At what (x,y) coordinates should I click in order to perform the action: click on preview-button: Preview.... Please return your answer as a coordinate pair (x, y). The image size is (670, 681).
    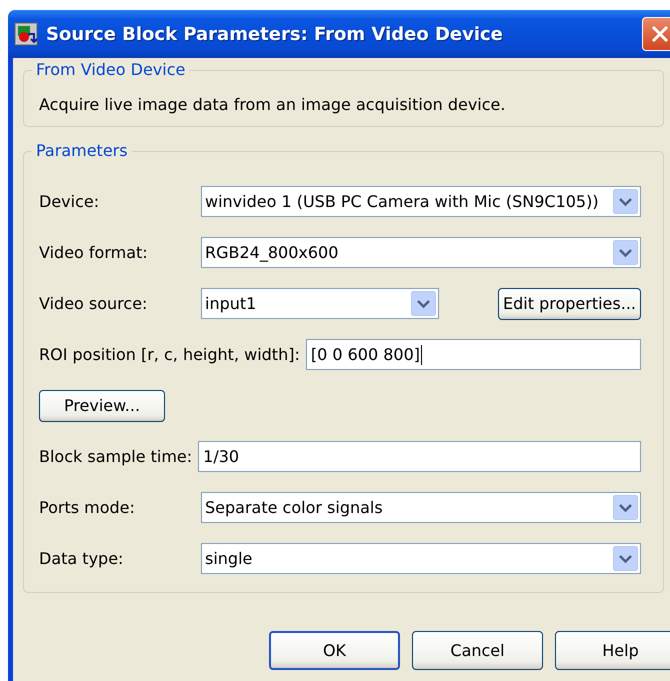
    Looking at the image, I should click on (102, 406).